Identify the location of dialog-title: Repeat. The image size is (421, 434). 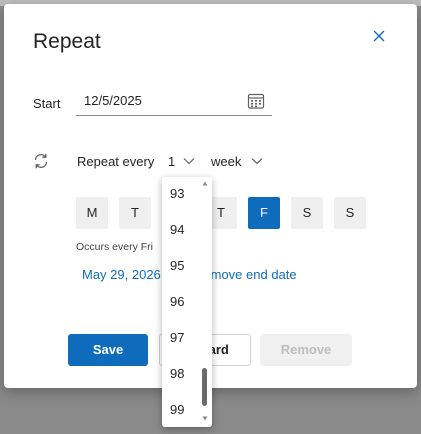
(67, 41).